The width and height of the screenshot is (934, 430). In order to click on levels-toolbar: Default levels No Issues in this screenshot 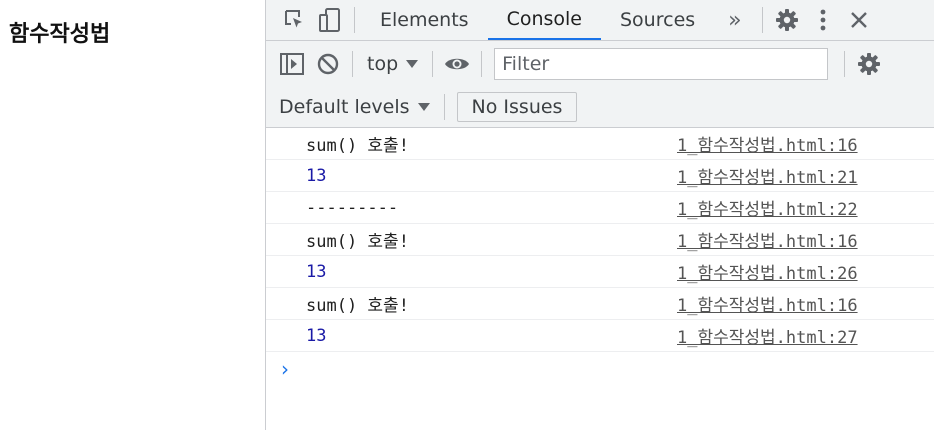, I will do `click(600, 107)`.